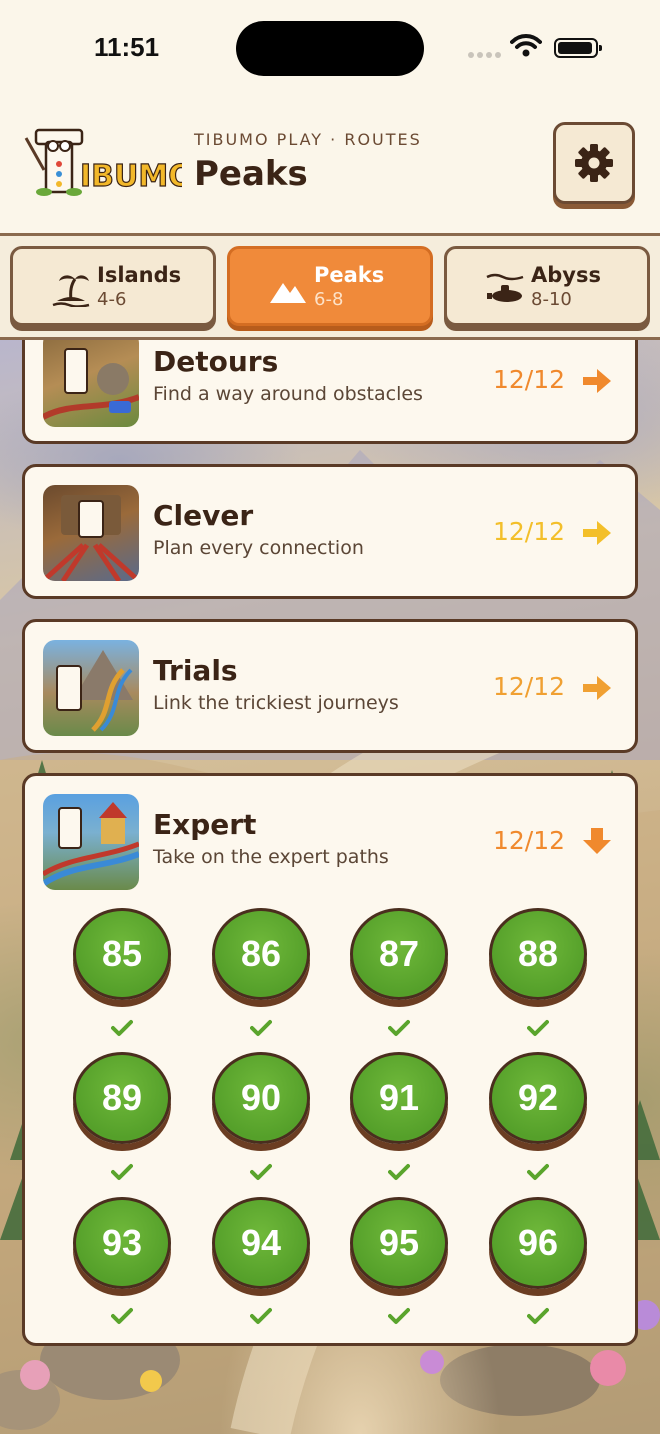 This screenshot has height=1434, width=660. Describe the element at coordinates (112, 299) in the screenshot. I see `tab-islands-range: 4-6` at that location.